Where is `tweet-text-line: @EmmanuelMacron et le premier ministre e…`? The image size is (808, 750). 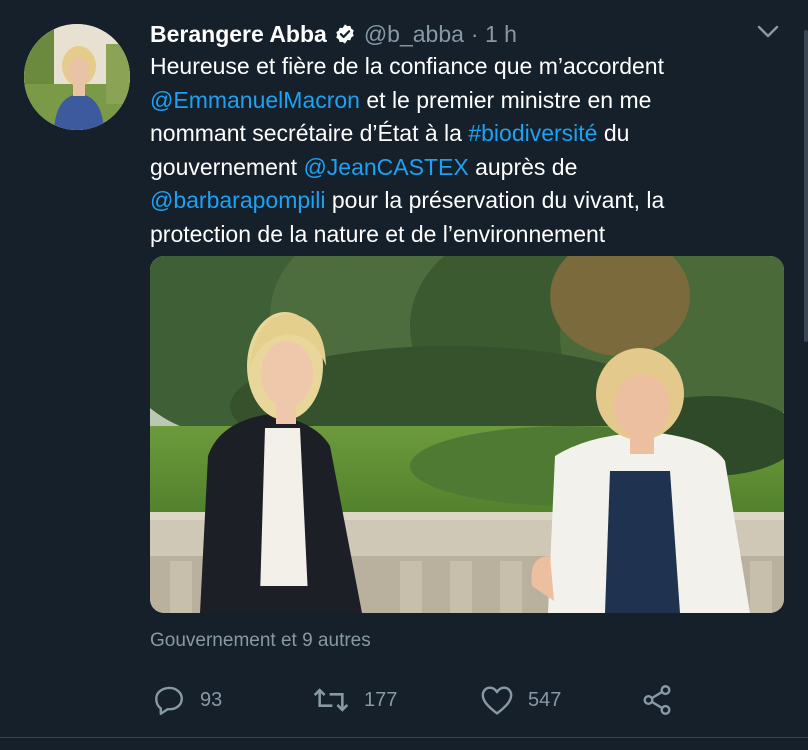
tweet-text-line: @EmmanuelMacron et le premier ministre e… is located at coordinates (470, 101).